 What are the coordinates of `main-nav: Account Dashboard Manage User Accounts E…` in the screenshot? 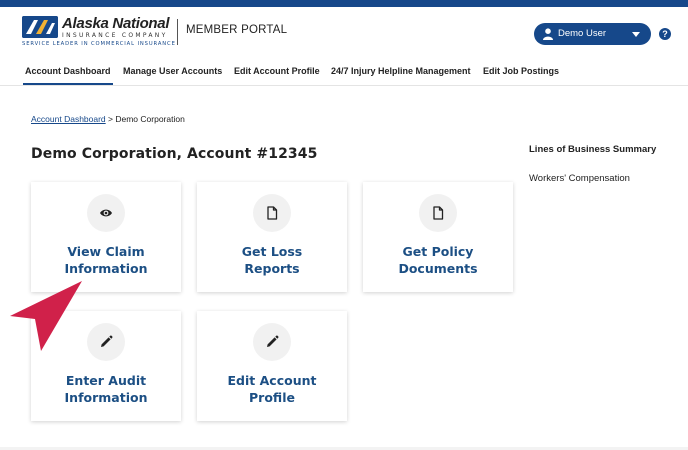 It's located at (344, 72).